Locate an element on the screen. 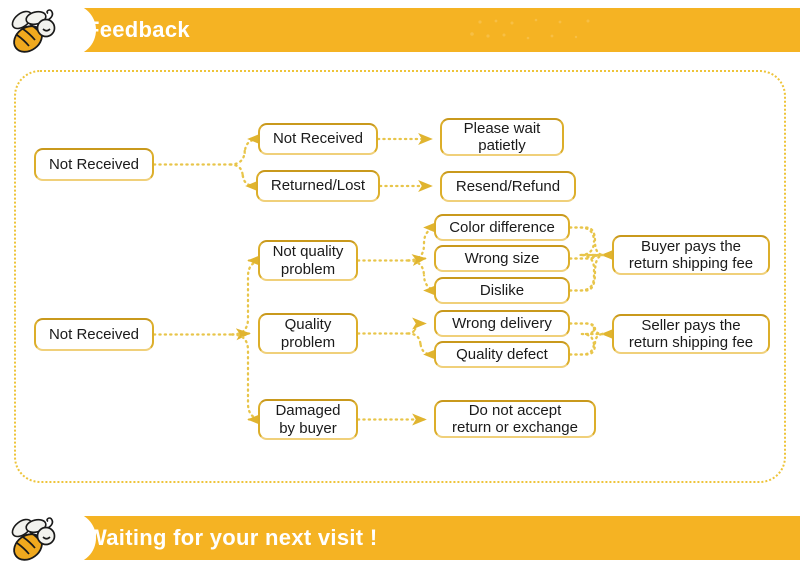  flow-node-wrong-size: Wrong size is located at coordinates (502, 258).